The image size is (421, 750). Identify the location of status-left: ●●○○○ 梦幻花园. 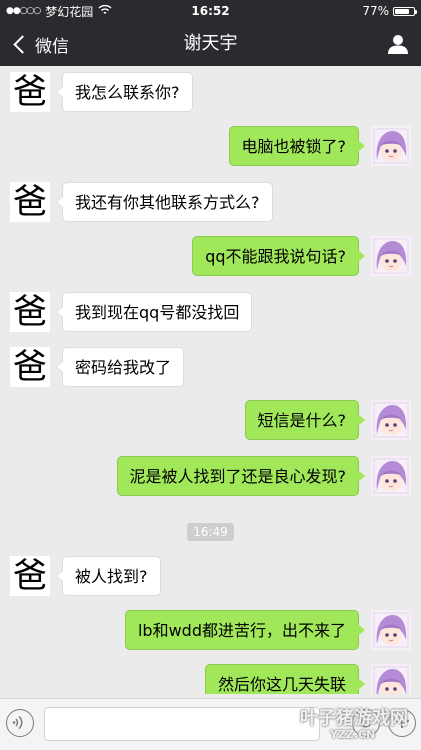
(59, 11).